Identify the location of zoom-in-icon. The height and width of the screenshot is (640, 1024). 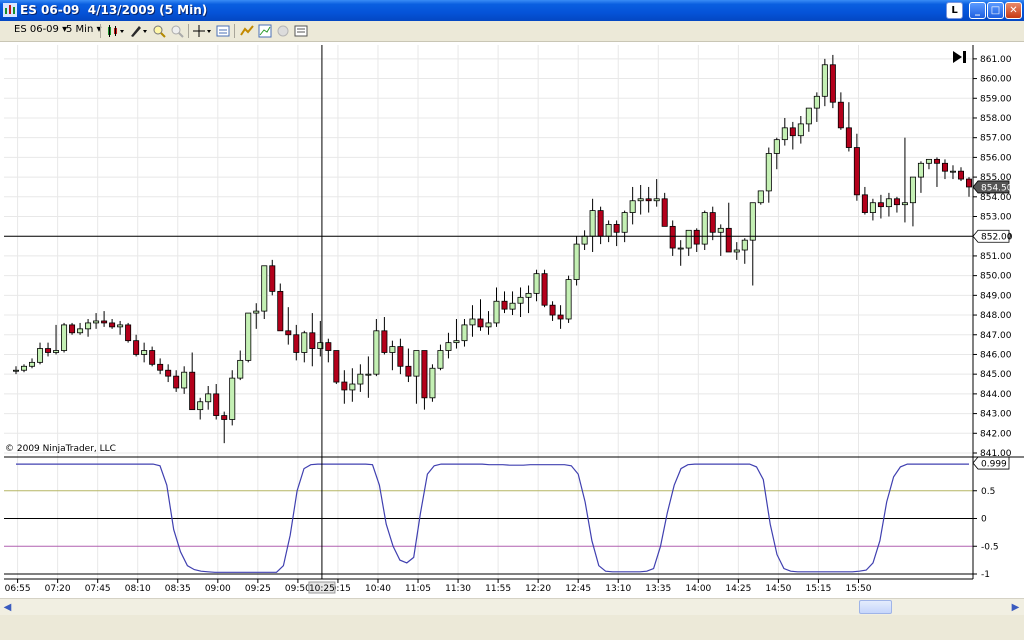
(159, 31).